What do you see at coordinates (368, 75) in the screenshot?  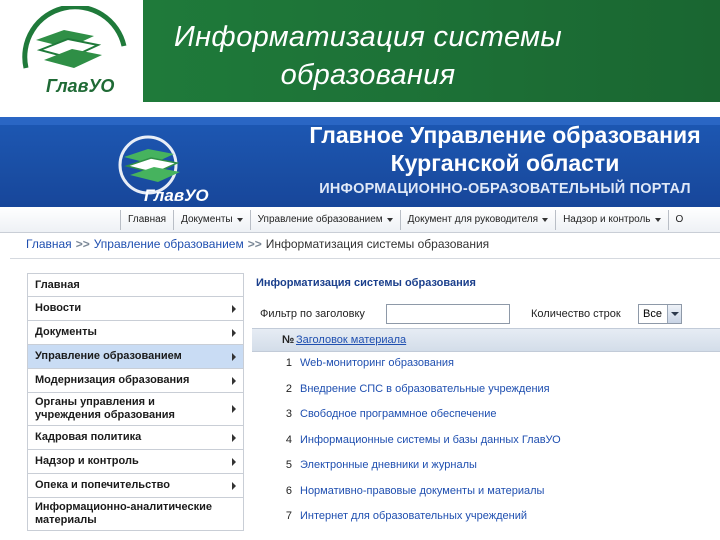 I see `slide-title-line2: образования` at bounding box center [368, 75].